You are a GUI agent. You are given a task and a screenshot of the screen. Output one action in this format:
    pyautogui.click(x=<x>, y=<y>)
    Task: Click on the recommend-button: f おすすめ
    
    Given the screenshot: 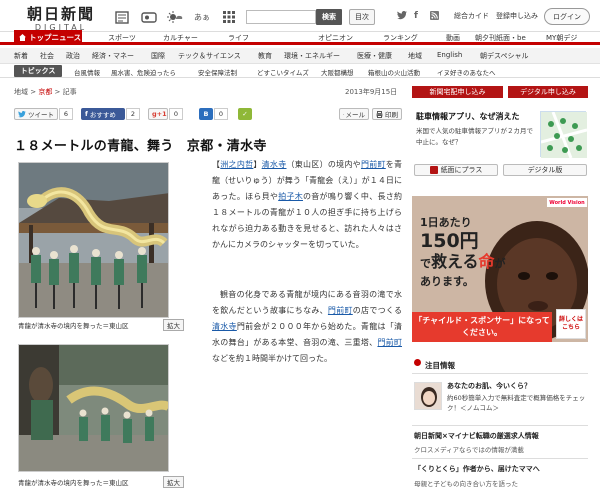 What is the action you would take?
    pyautogui.click(x=103, y=114)
    